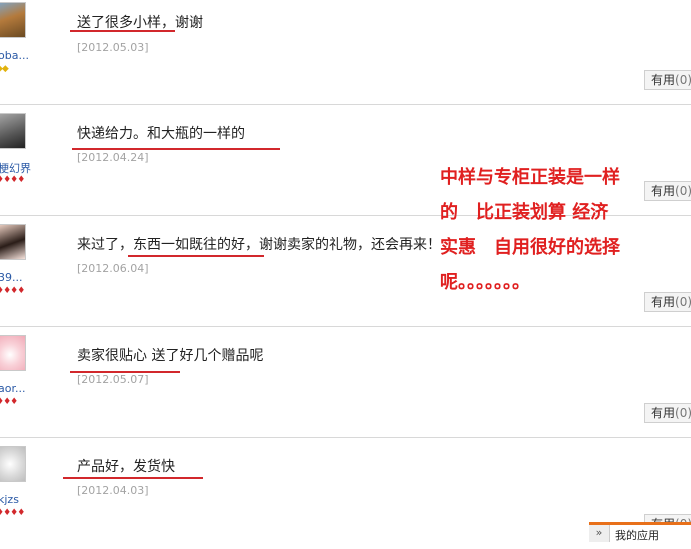 The width and height of the screenshot is (691, 549). I want to click on review-date: [2012.06.04], so click(113, 268).